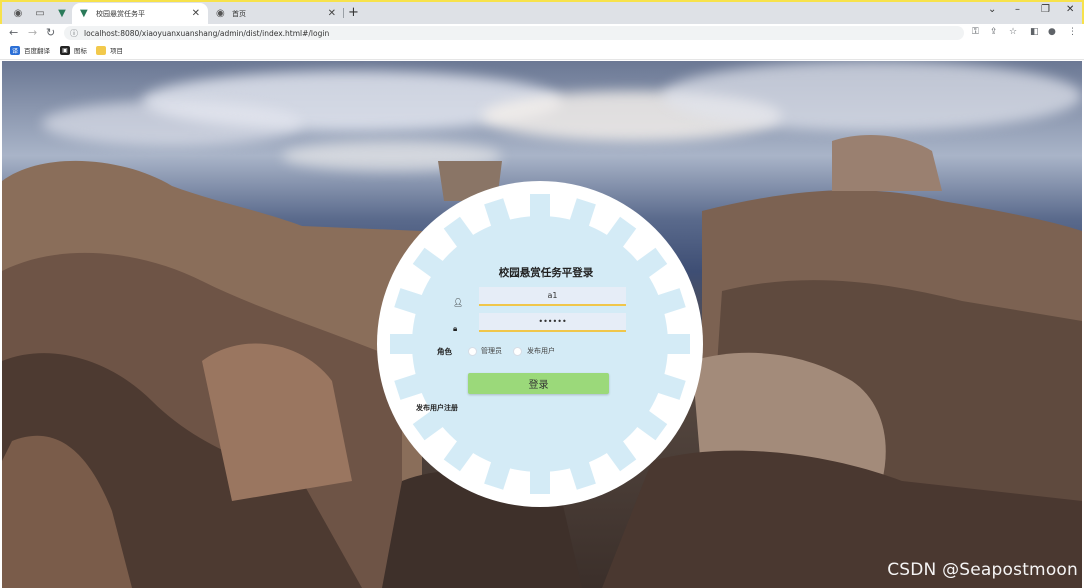 This screenshot has height=588, width=1084. Describe the element at coordinates (220, 13) in the screenshot. I see `globe-icon: ◉` at that location.